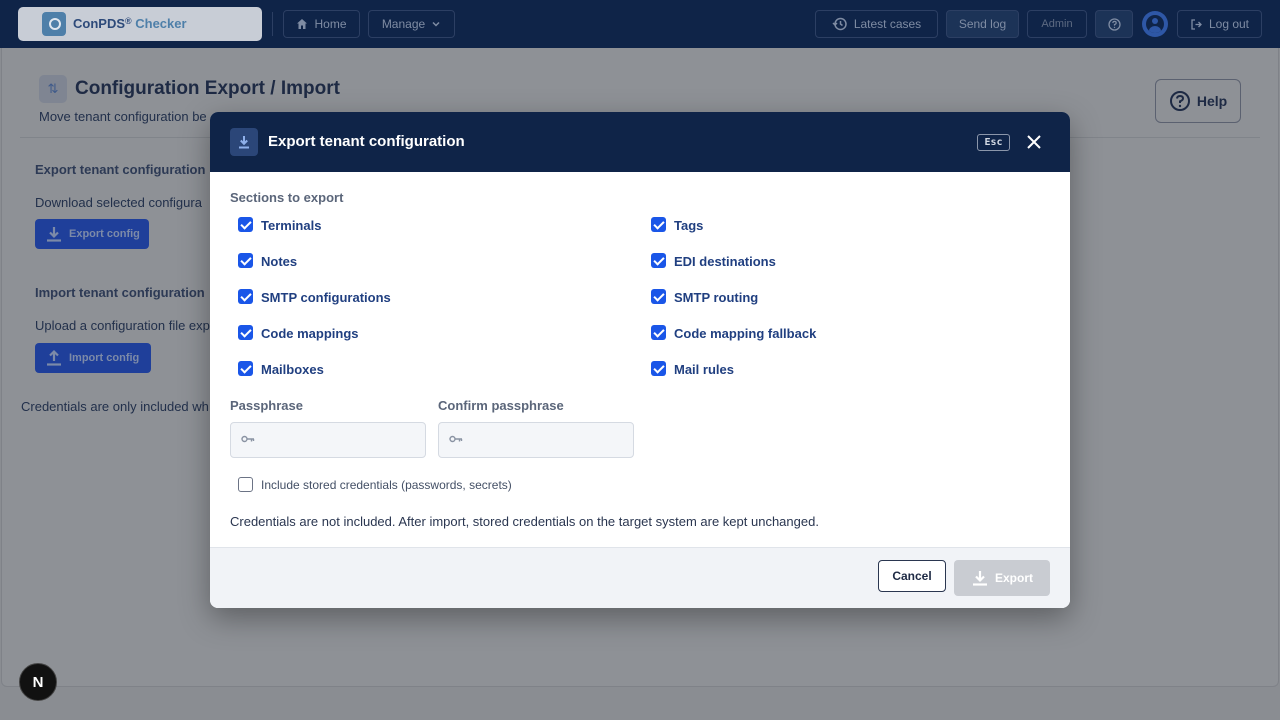 The height and width of the screenshot is (720, 1280). Describe the element at coordinates (104, 234) in the screenshot. I see `export-config-label: Export config` at that location.